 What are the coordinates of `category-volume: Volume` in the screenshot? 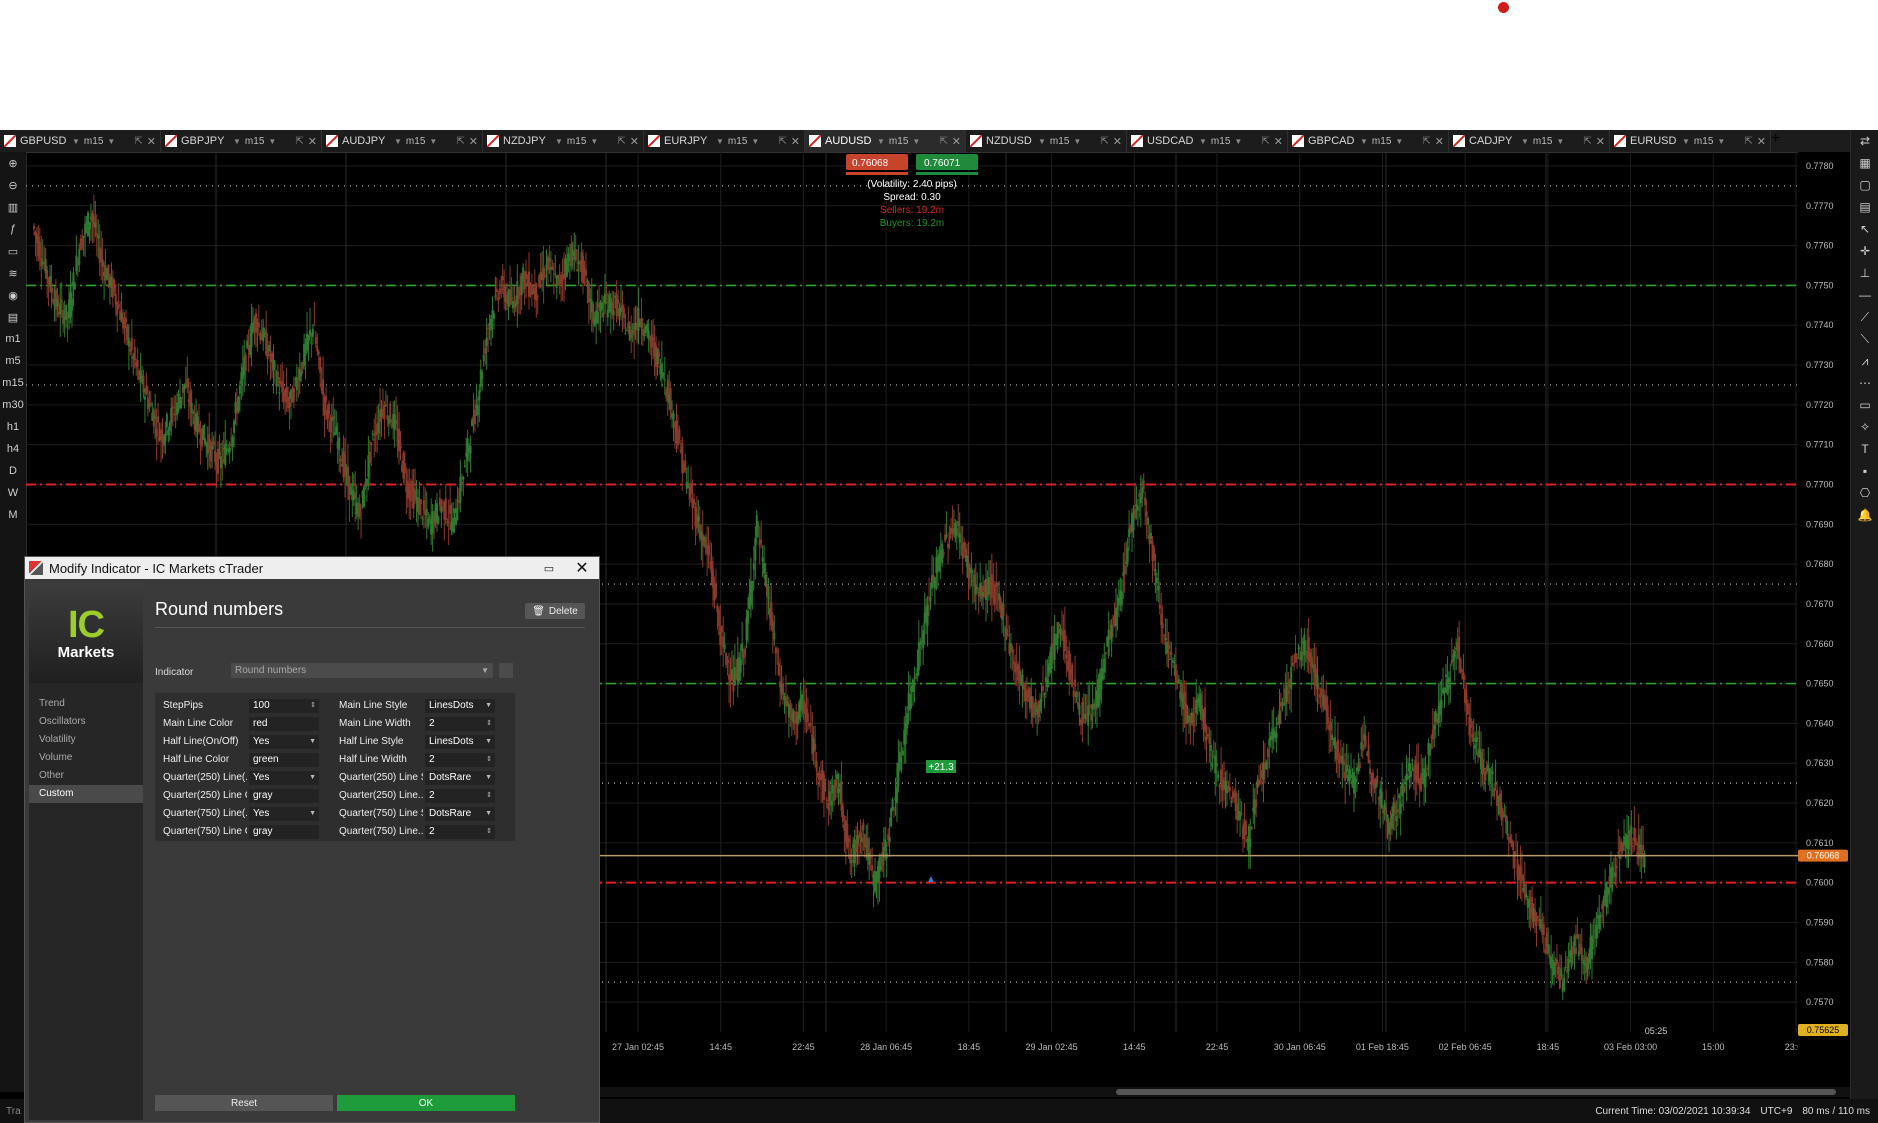 It's located at (86, 758).